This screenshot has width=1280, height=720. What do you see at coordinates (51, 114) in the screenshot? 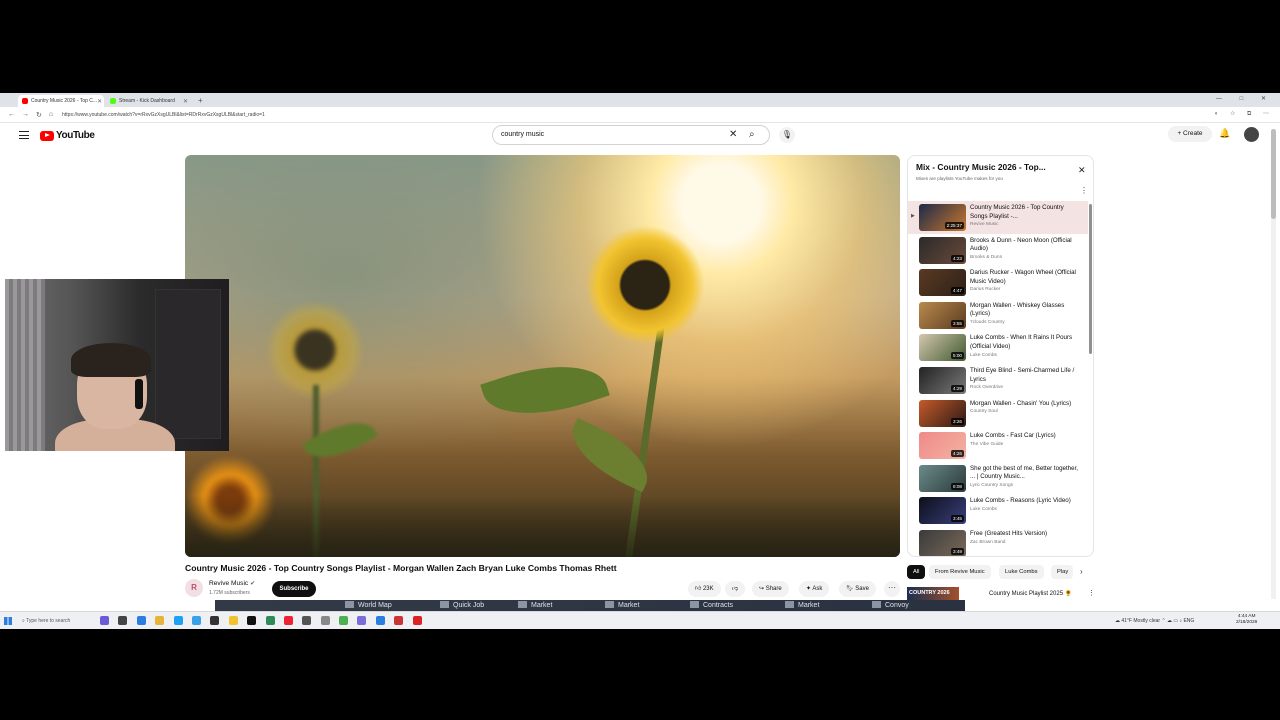
I see `home-icon: ⌂` at bounding box center [51, 114].